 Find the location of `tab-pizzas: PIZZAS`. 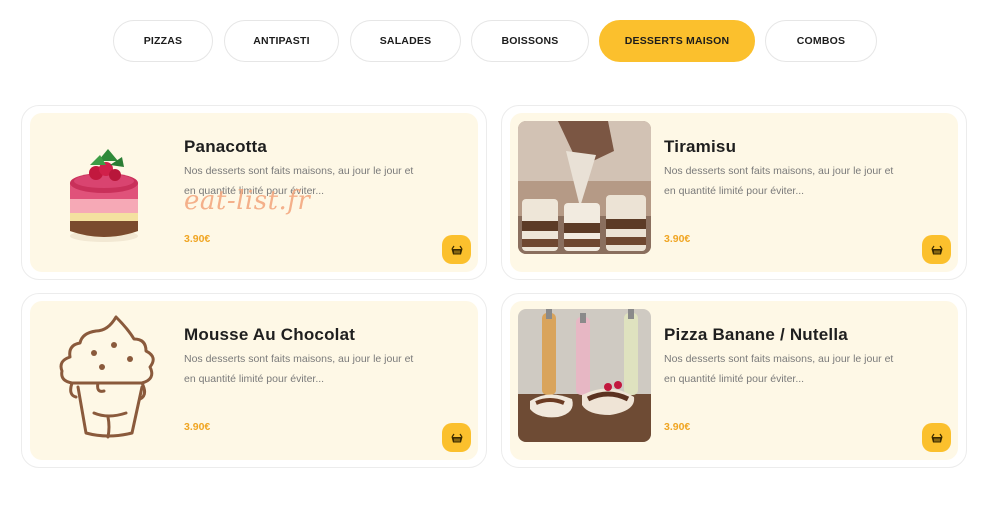

tab-pizzas: PIZZAS is located at coordinates (163, 41).